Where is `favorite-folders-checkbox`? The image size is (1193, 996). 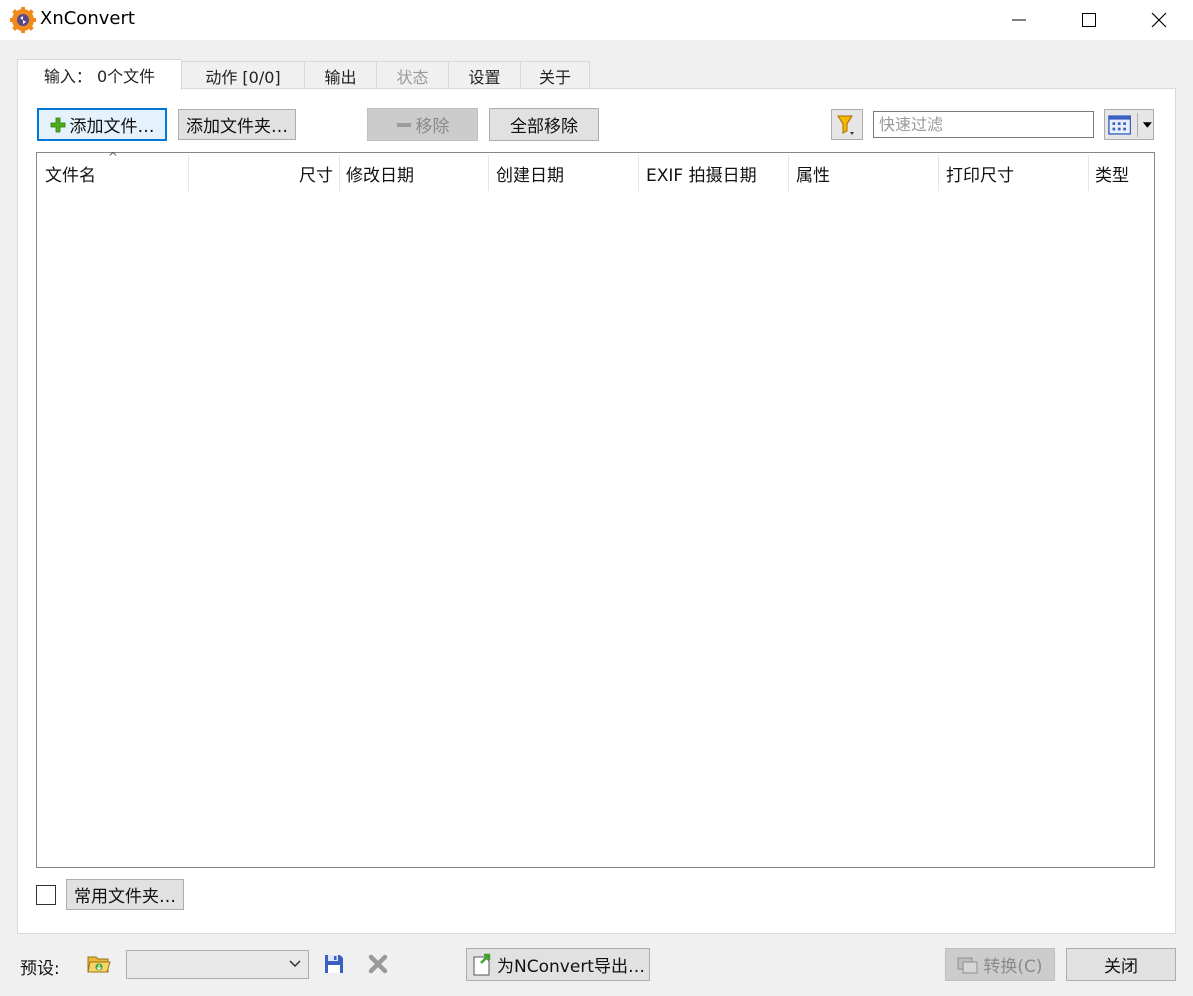 favorite-folders-checkbox is located at coordinates (46, 895).